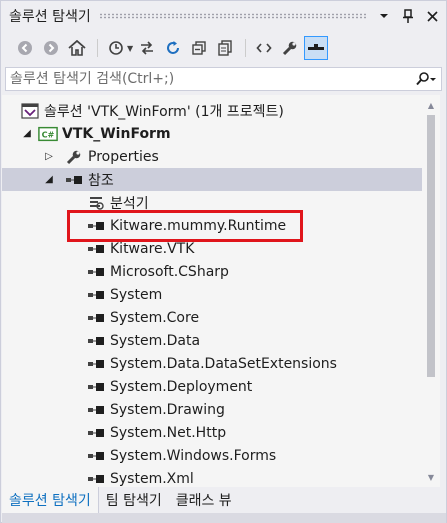 The image size is (447, 523). I want to click on collapsed-arrow-icon: ▷, so click(49, 157).